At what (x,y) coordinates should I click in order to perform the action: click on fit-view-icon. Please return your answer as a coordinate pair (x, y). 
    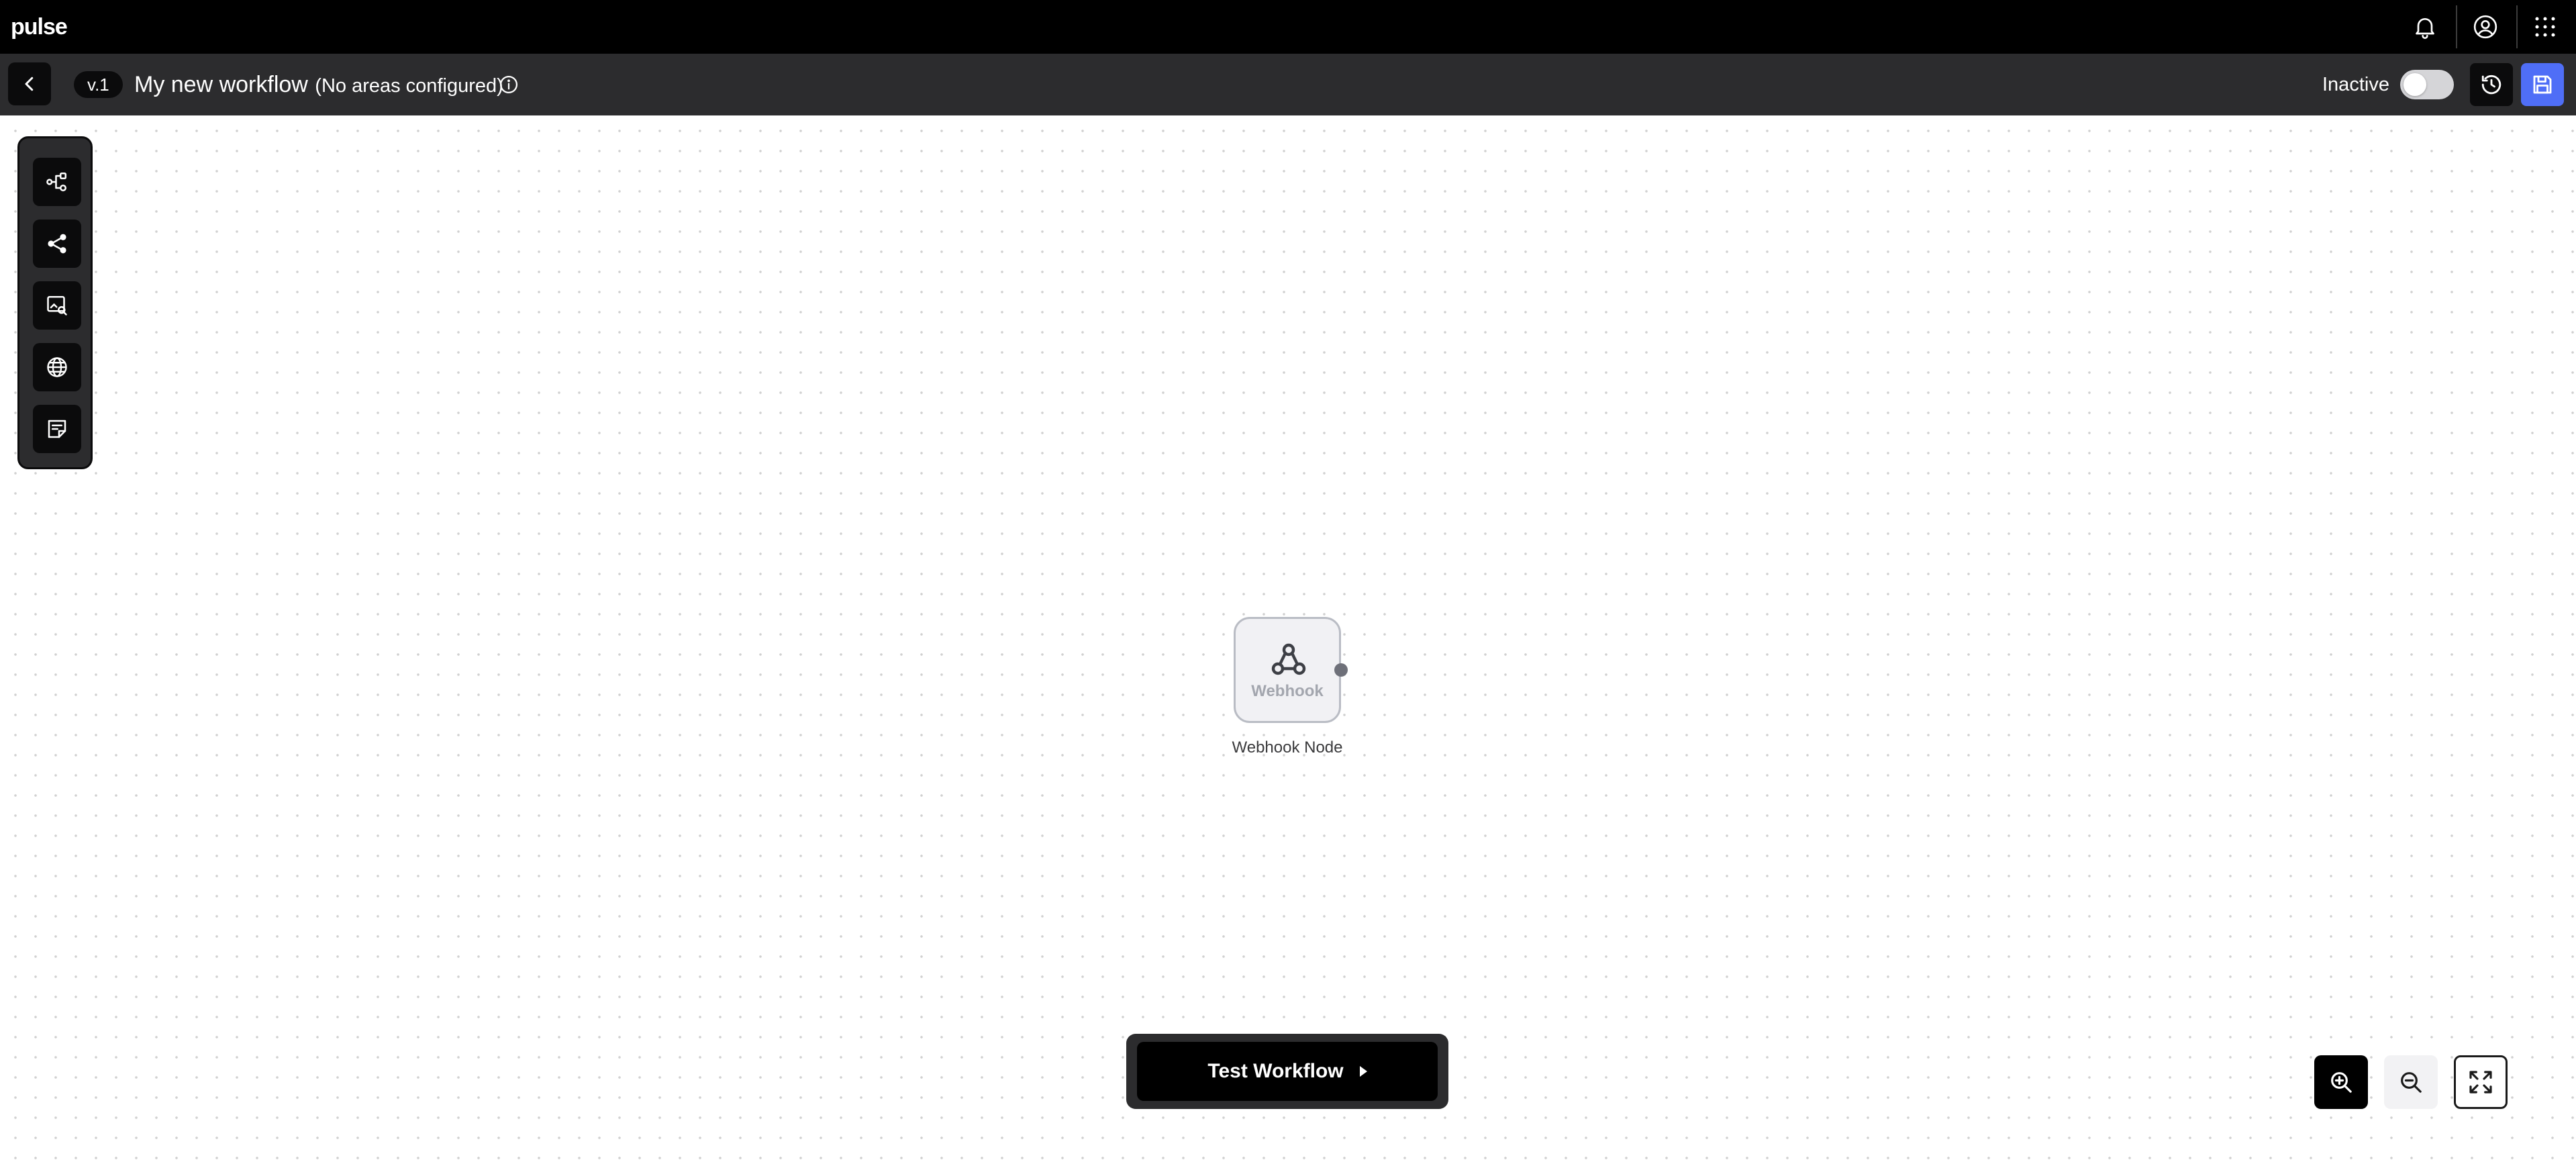
    Looking at the image, I should click on (2480, 1082).